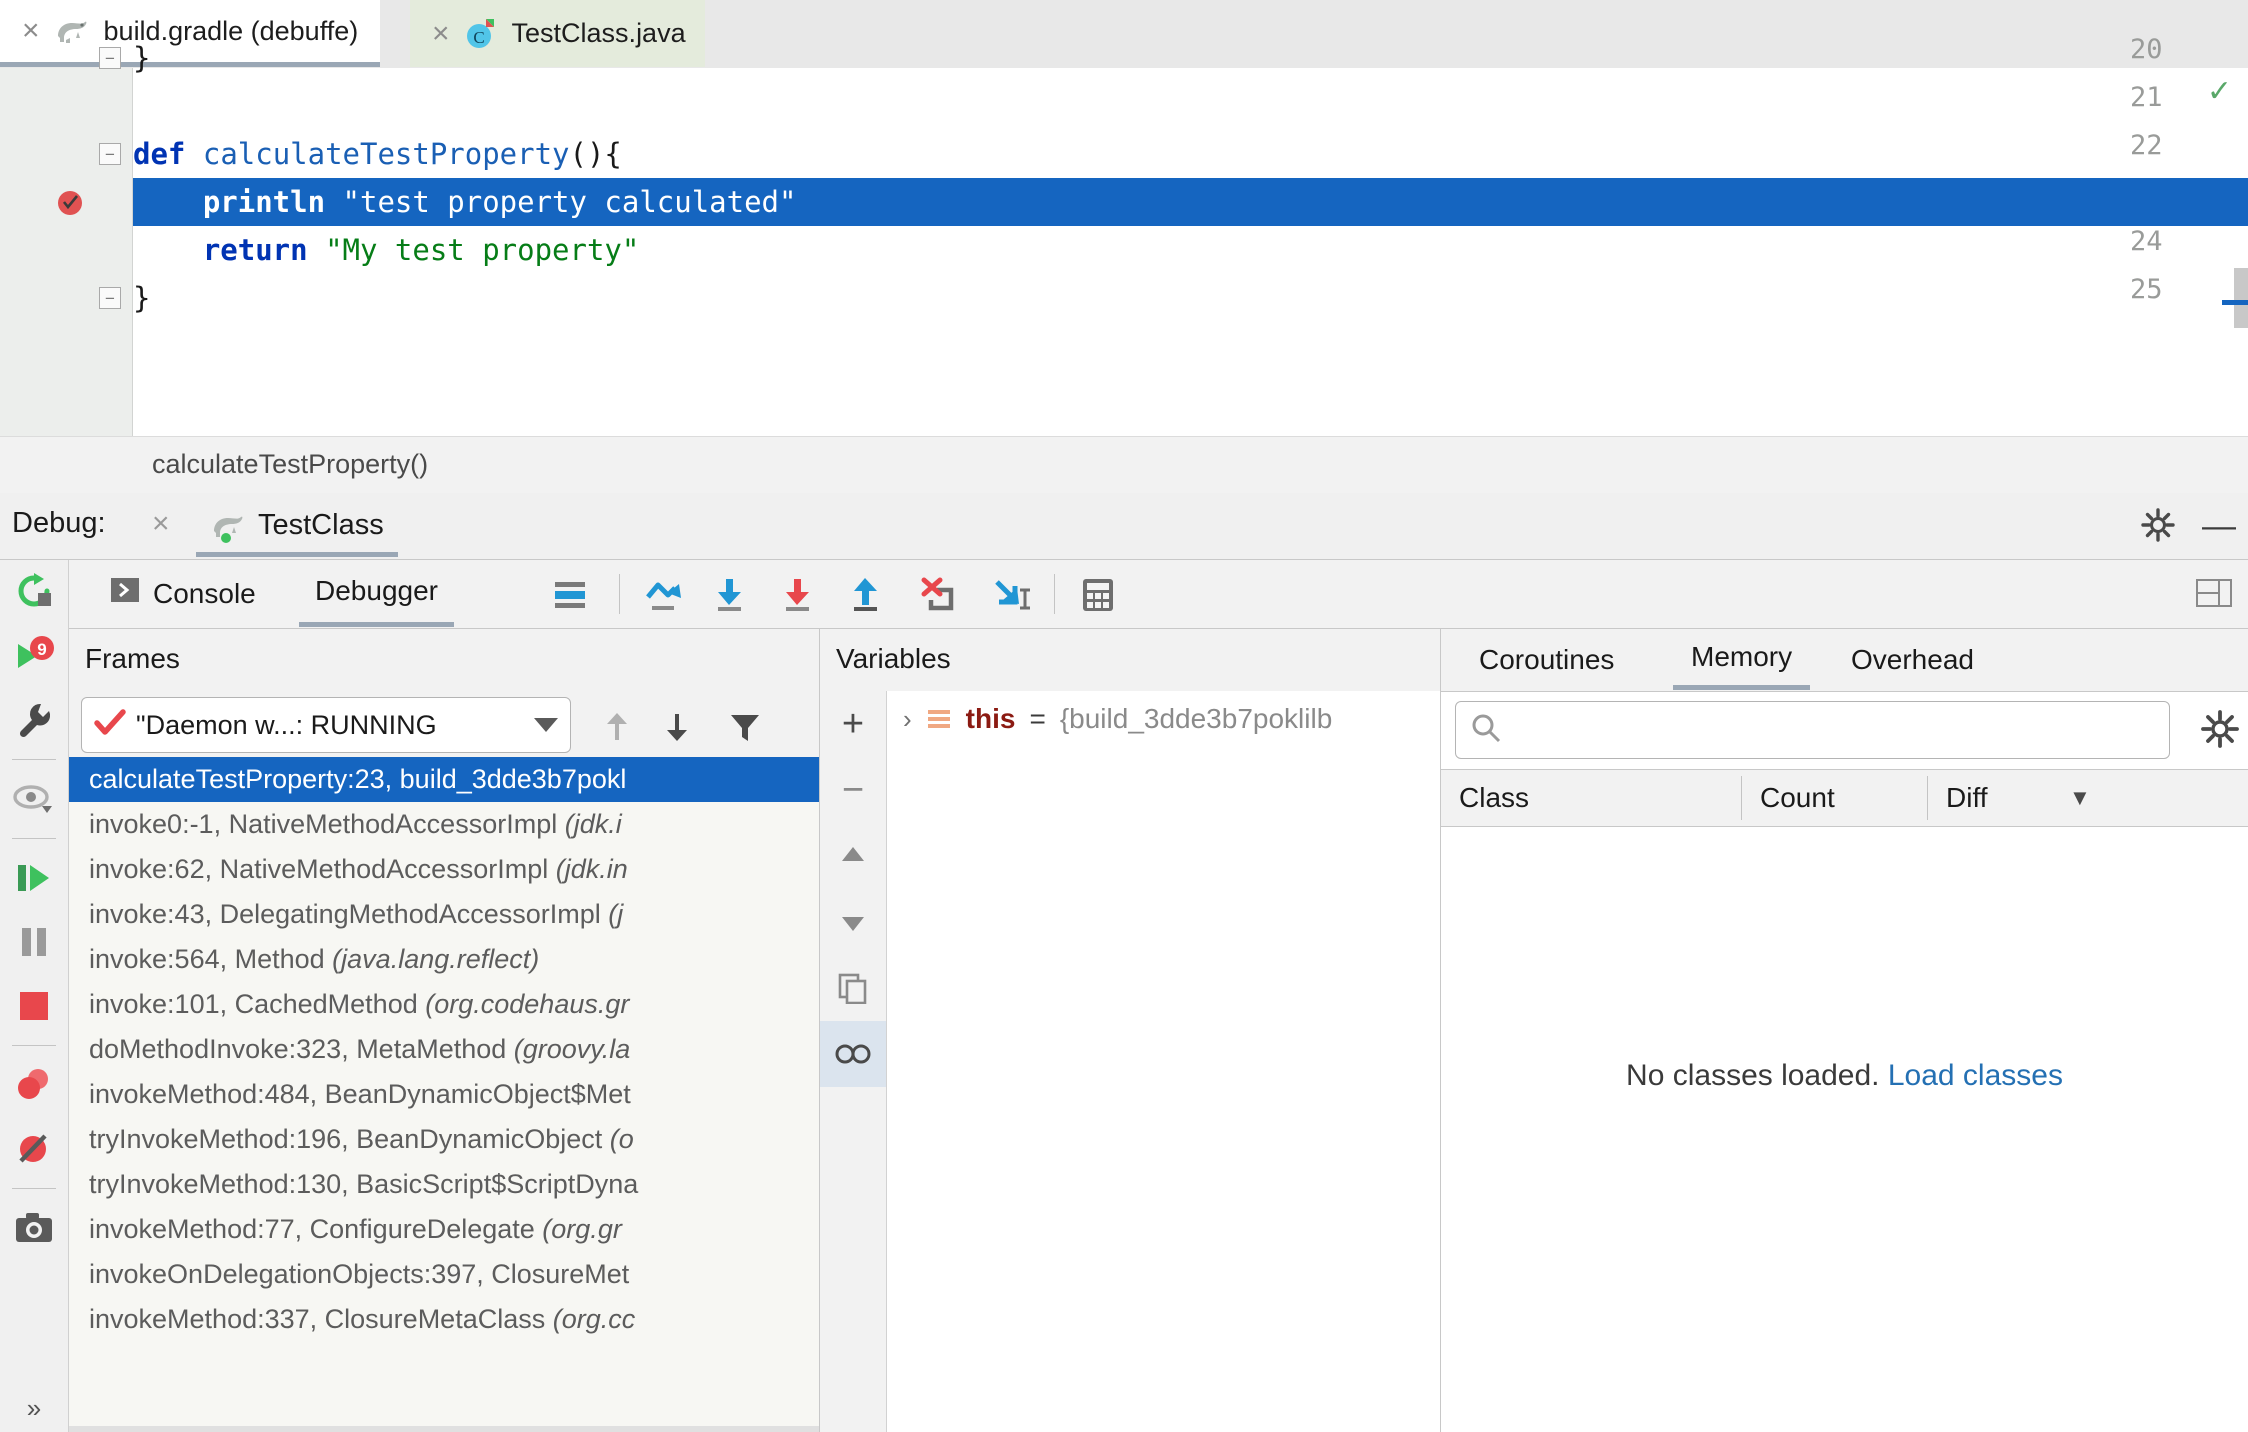  What do you see at coordinates (677, 727) in the screenshot?
I see `down-arrow-icon` at bounding box center [677, 727].